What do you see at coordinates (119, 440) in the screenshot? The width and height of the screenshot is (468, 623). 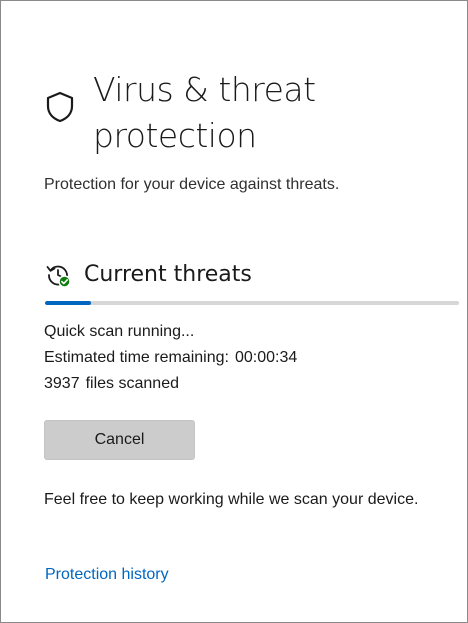 I see `cancel-scan-button: Cancel` at bounding box center [119, 440].